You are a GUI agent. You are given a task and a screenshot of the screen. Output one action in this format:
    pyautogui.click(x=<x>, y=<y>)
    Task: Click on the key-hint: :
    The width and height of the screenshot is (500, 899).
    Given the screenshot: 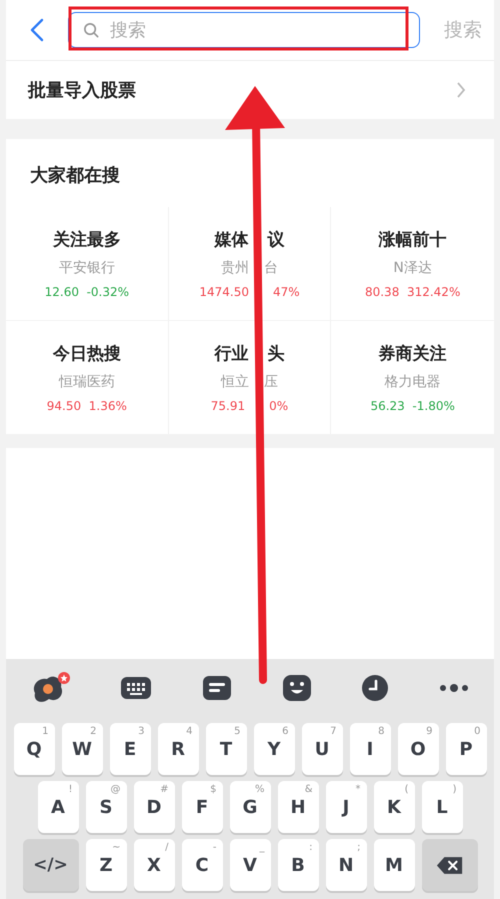 What is the action you would take?
    pyautogui.click(x=310, y=847)
    